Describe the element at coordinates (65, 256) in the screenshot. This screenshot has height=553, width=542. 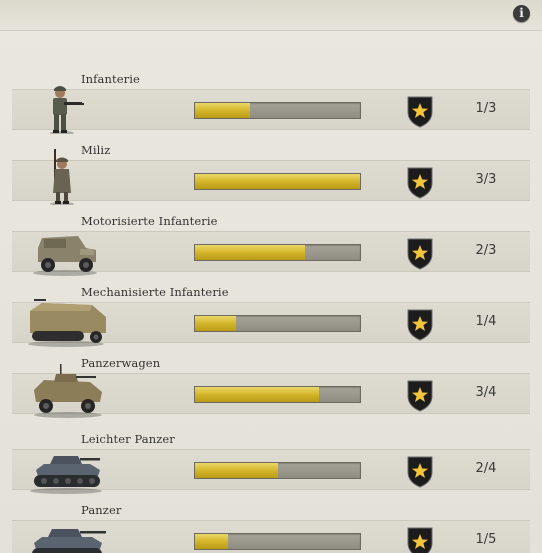
I see `jeep-icon` at that location.